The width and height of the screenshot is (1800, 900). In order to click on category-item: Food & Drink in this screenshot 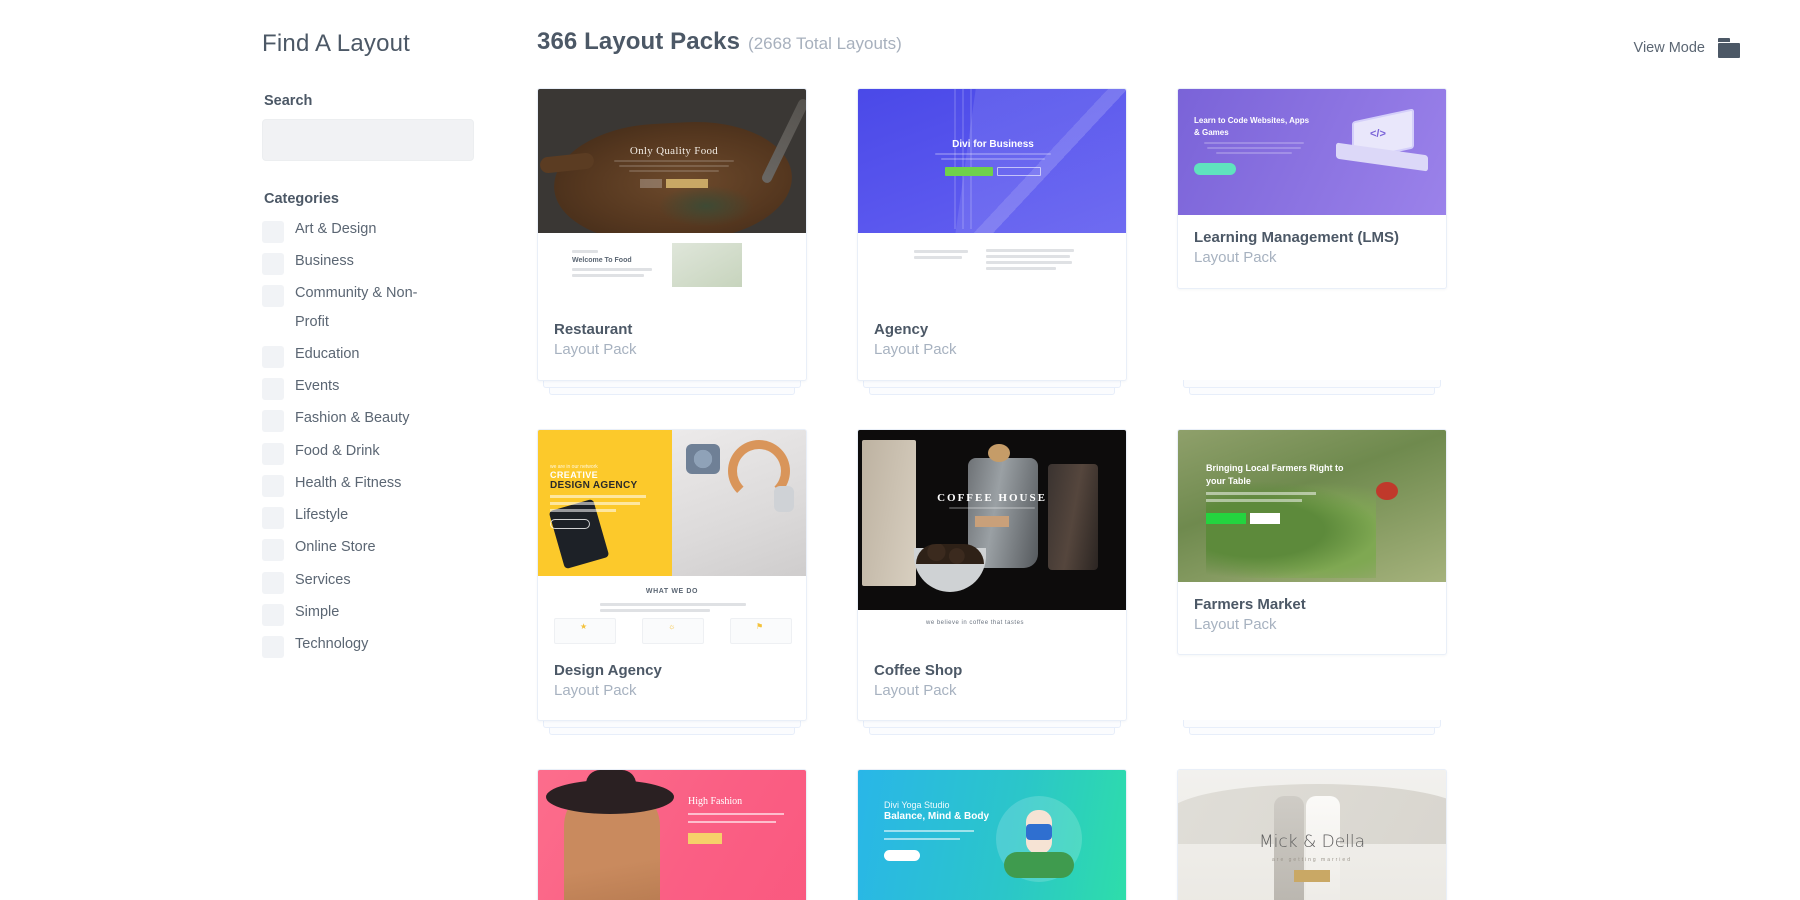, I will do `click(369, 451)`.